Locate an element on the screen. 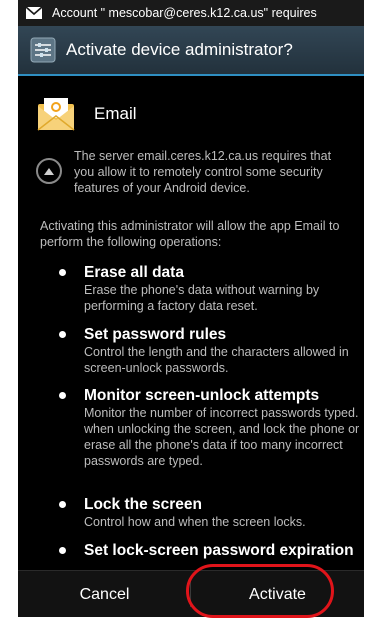 This screenshot has width=367, height=618. permission-description: Control how and when the screen locks. is located at coordinates (195, 522).